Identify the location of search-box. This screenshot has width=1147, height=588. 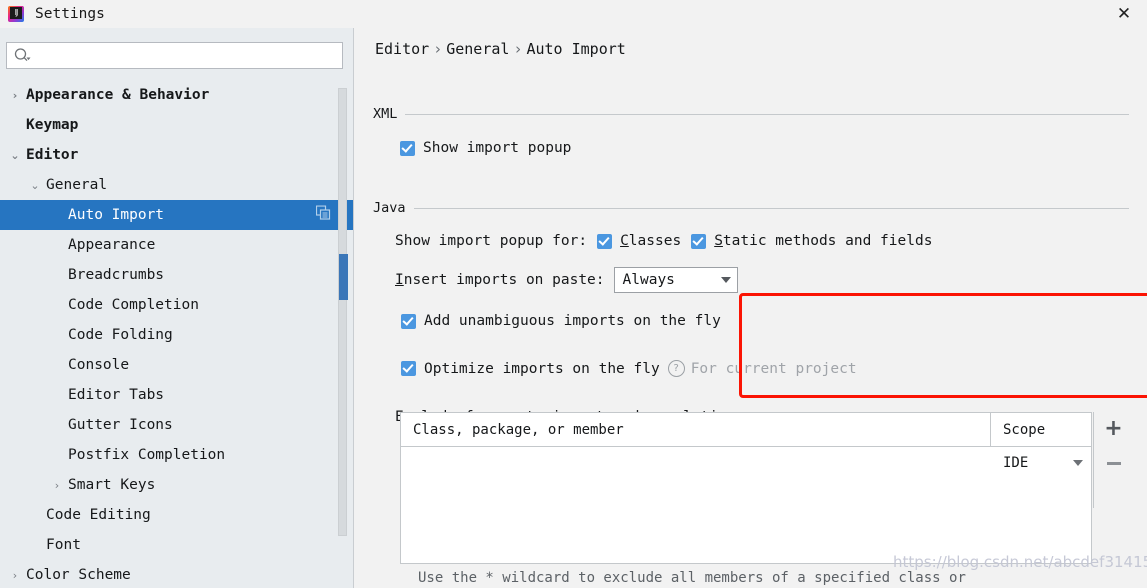
(174, 55).